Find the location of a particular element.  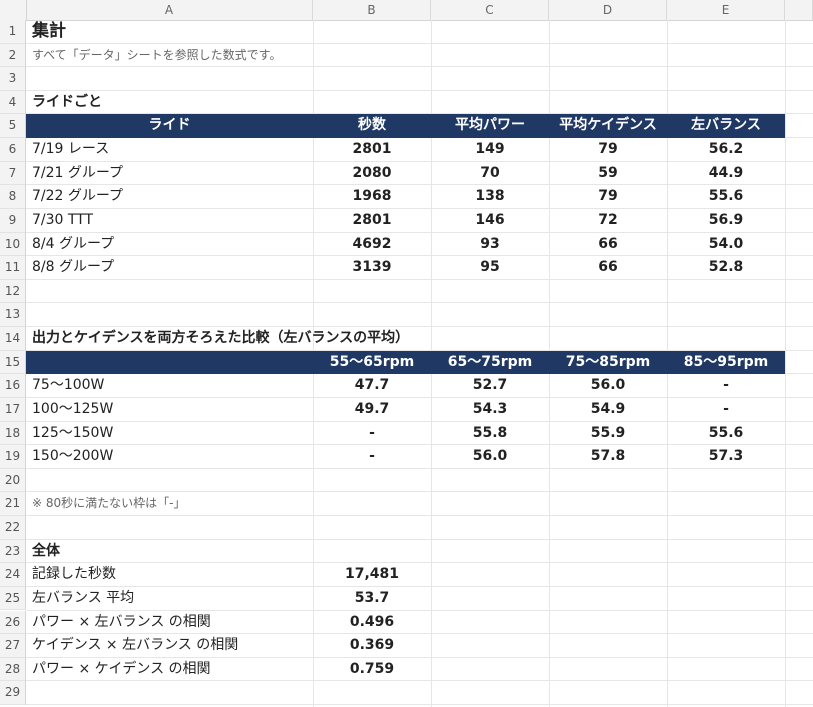

ride-avg-power: 70 is located at coordinates (490, 174).